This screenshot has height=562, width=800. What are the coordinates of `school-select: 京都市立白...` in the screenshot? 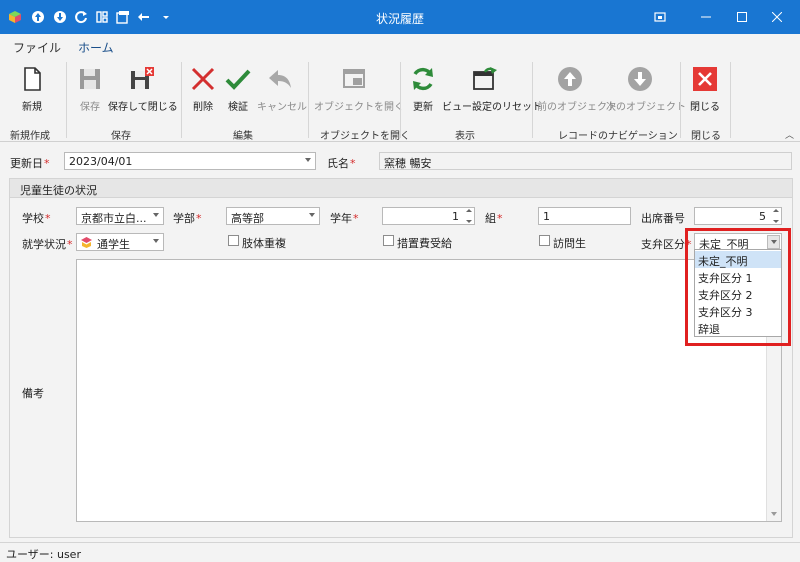 It's located at (120, 216).